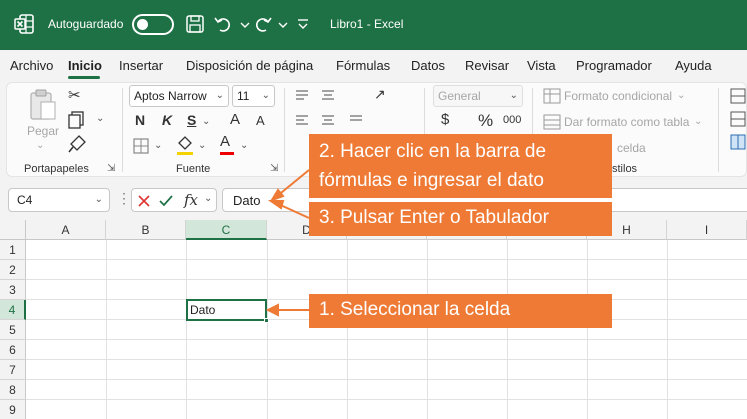 Image resolution: width=747 pixels, height=419 pixels. What do you see at coordinates (249, 65) in the screenshot?
I see `tab-disposicion-pagina: Disposición de página` at bounding box center [249, 65].